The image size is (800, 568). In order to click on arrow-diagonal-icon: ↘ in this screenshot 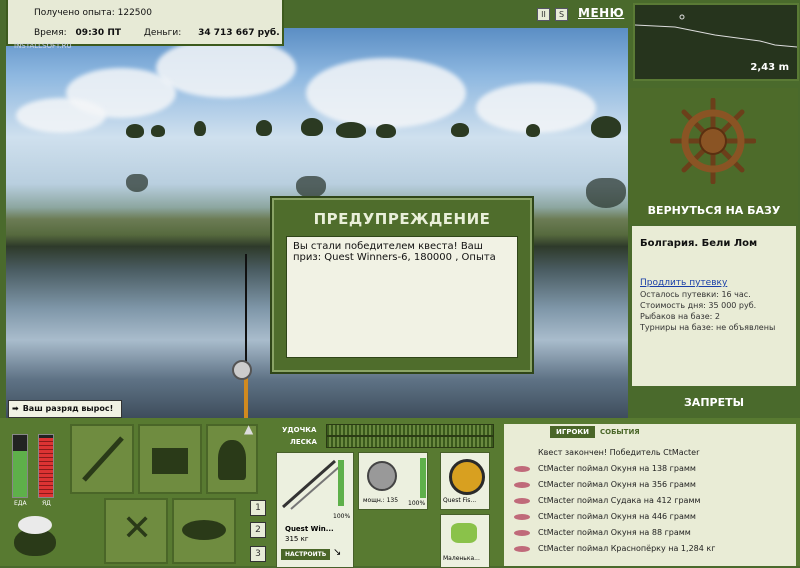, I will do `click(337, 552)`.